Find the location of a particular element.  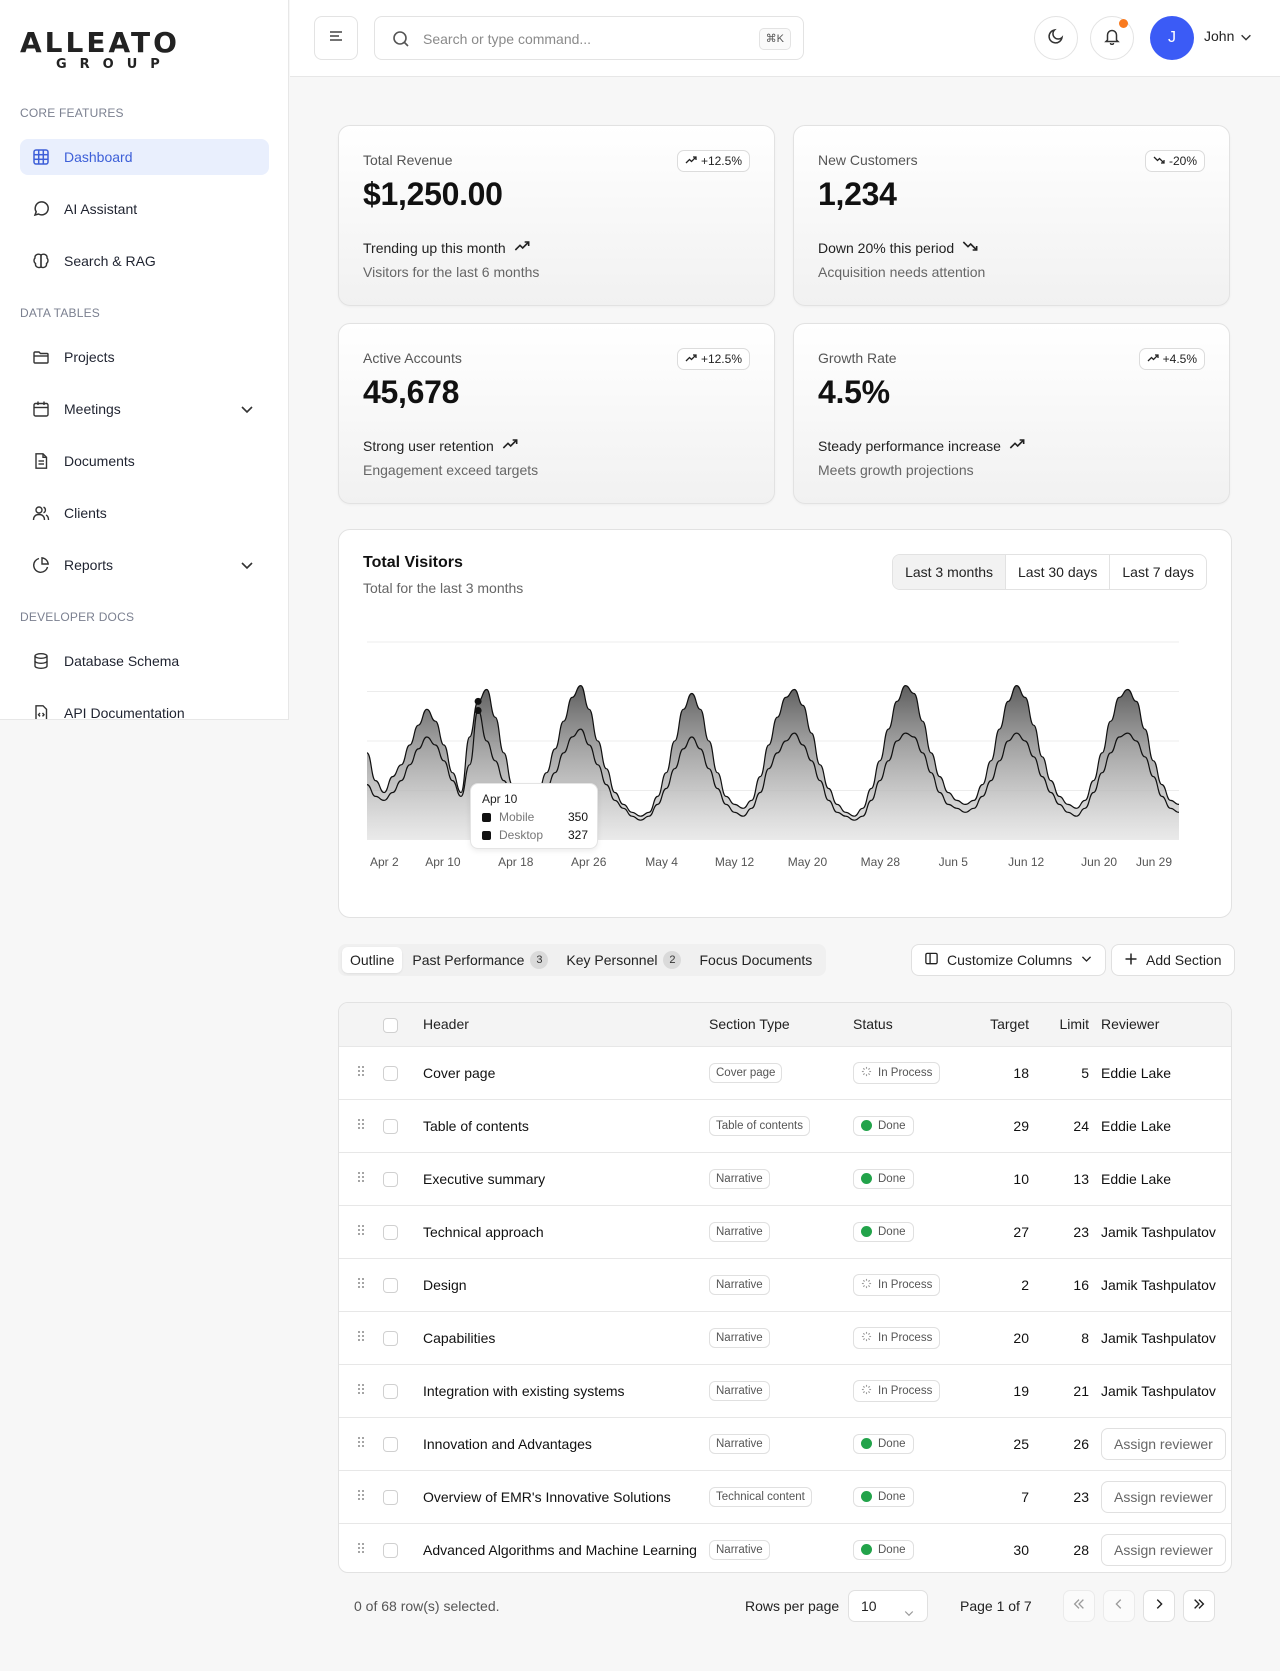

limit-cell: 16 is located at coordinates (1063, 1284).